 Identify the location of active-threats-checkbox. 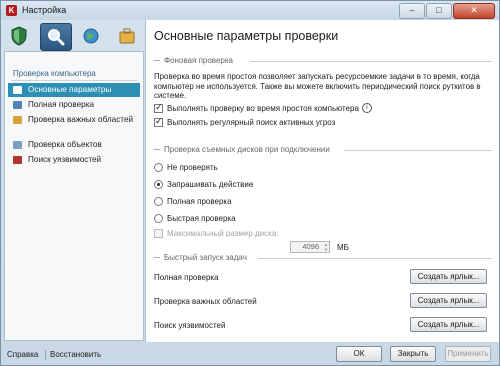
(158, 121).